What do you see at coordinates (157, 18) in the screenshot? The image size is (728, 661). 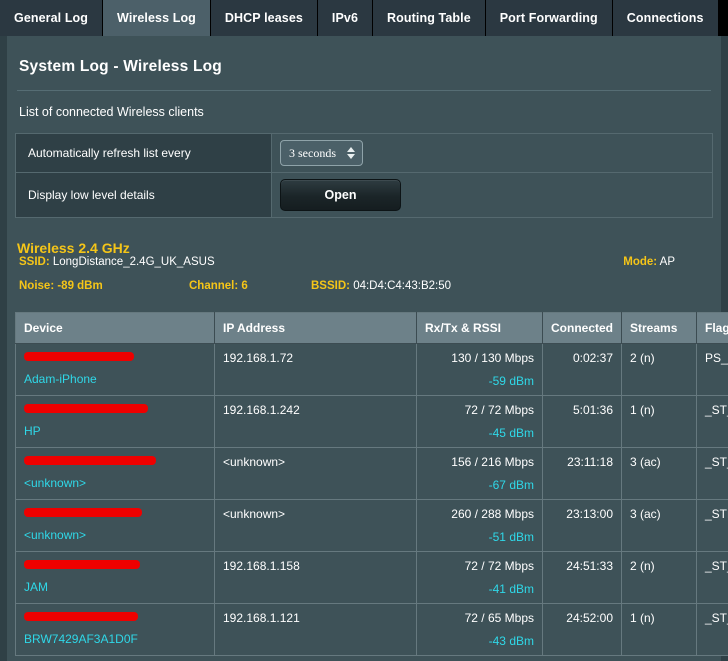 I see `tab-wireless-log: Wireless Log` at bounding box center [157, 18].